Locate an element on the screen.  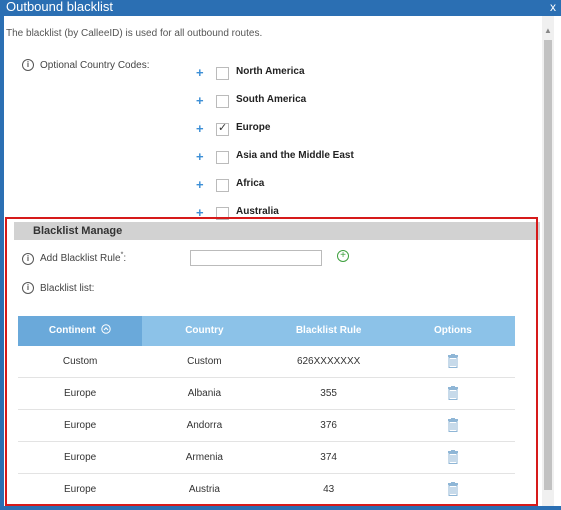
cell-rule: 43 is located at coordinates (329, 489).